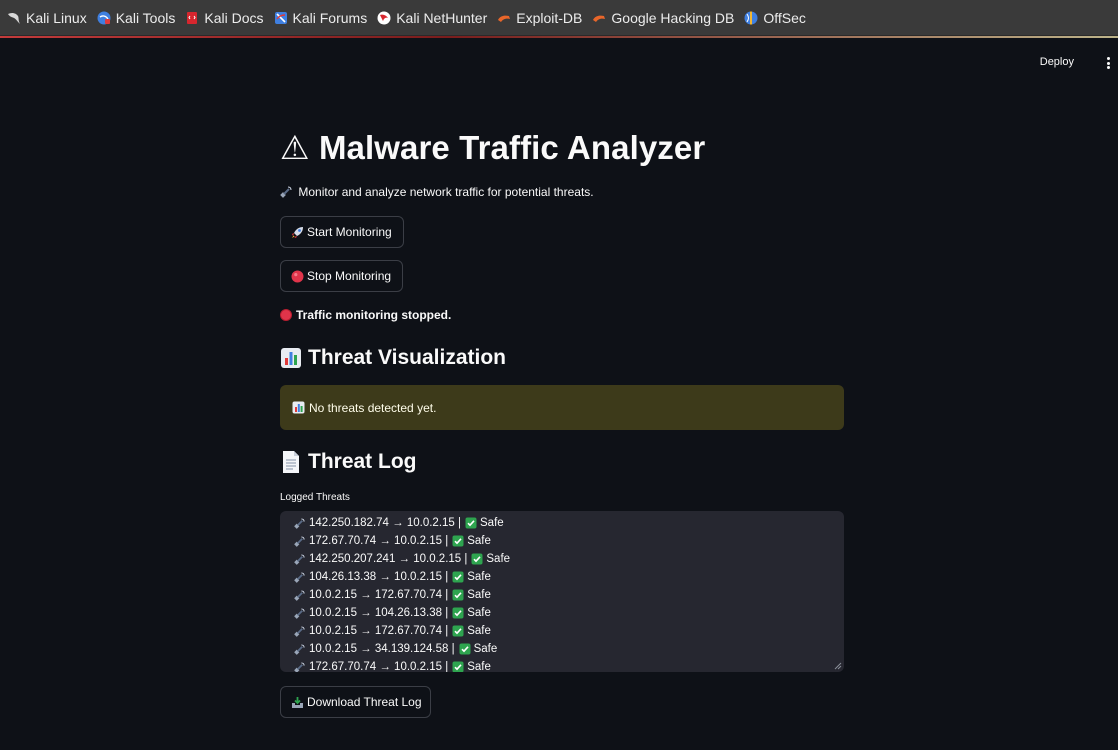 This screenshot has height=750, width=1118. Describe the element at coordinates (343, 577) in the screenshot. I see `log-src: 104.26.13.38` at that location.